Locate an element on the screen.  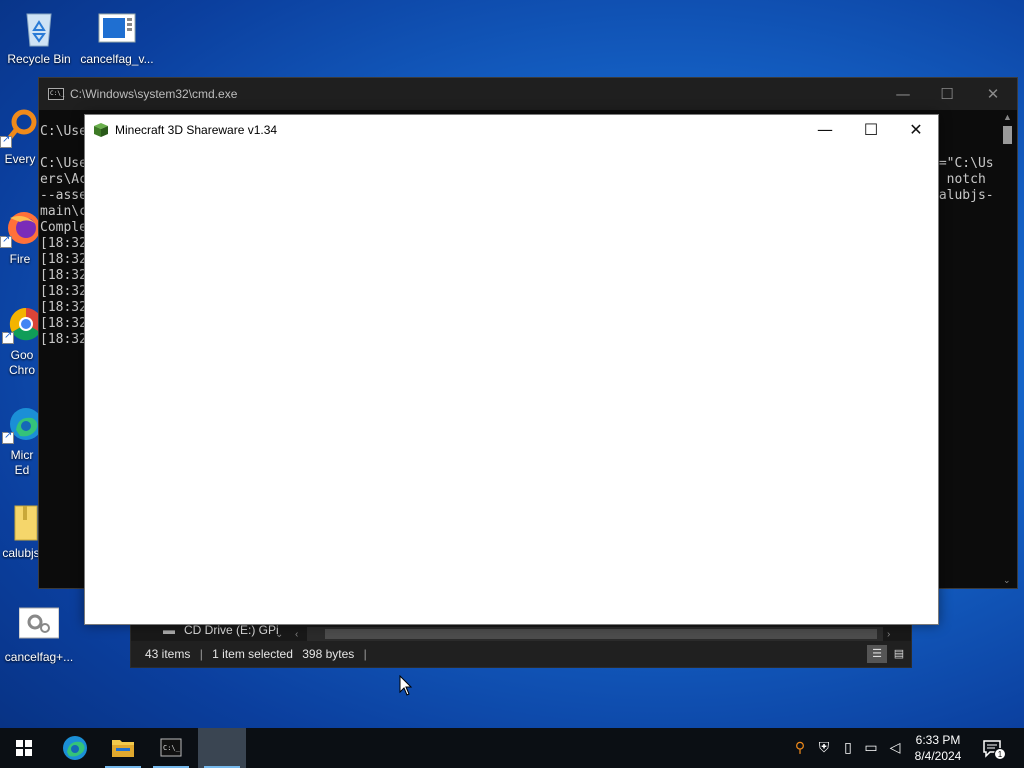
desktop-icon-label: calubjs is located at coordinates (21, 553).